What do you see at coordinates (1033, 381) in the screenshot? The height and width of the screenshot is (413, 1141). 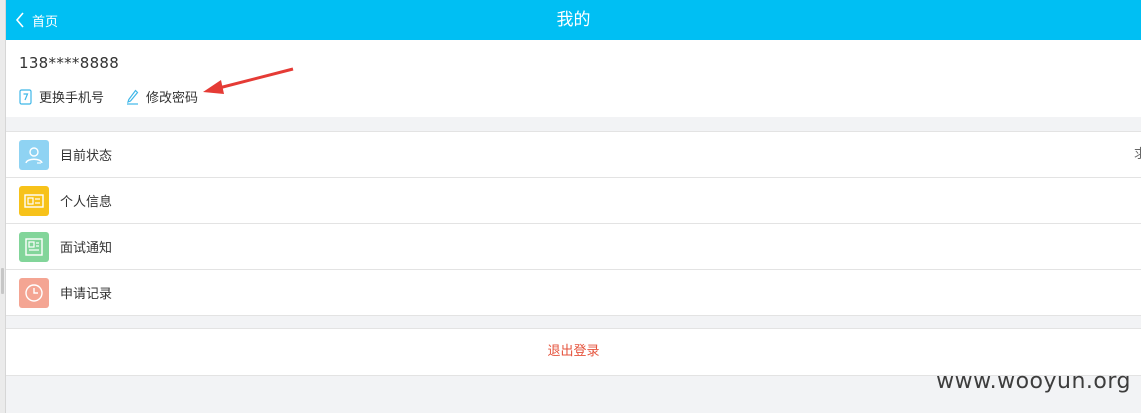 I see `watermark: www.wooyun.org` at bounding box center [1033, 381].